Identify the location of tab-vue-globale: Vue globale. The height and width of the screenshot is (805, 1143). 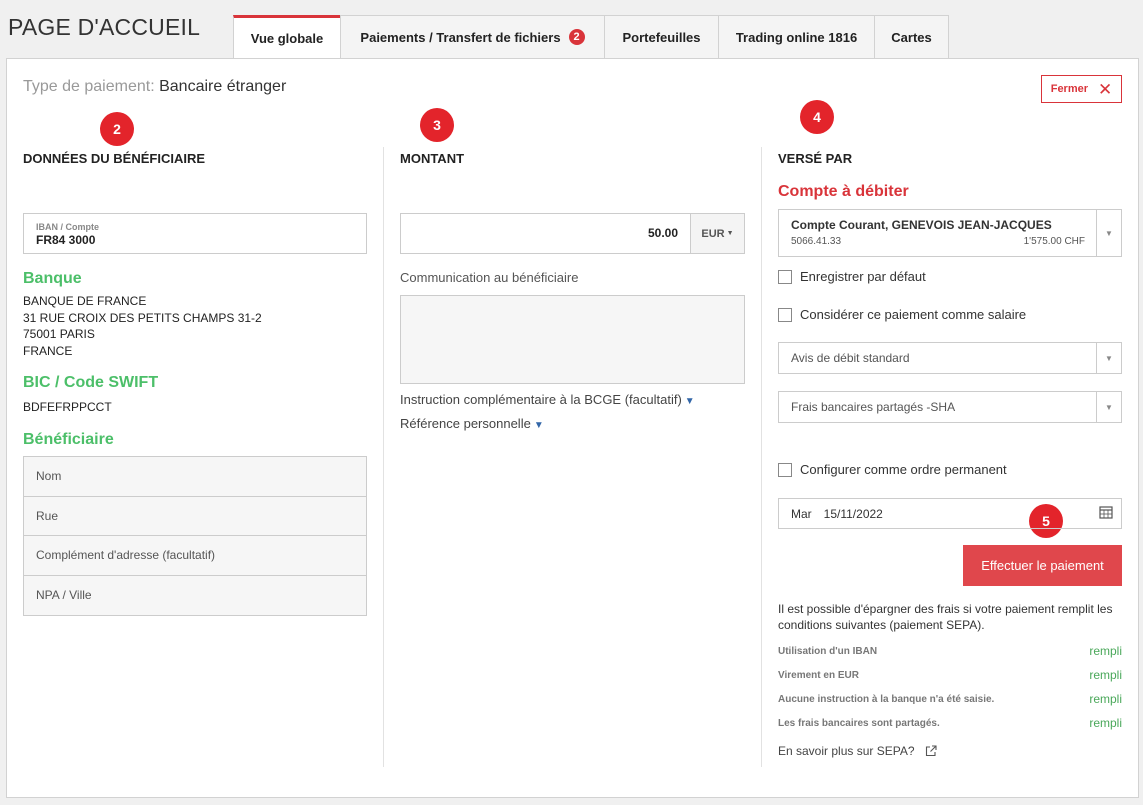
(287, 37).